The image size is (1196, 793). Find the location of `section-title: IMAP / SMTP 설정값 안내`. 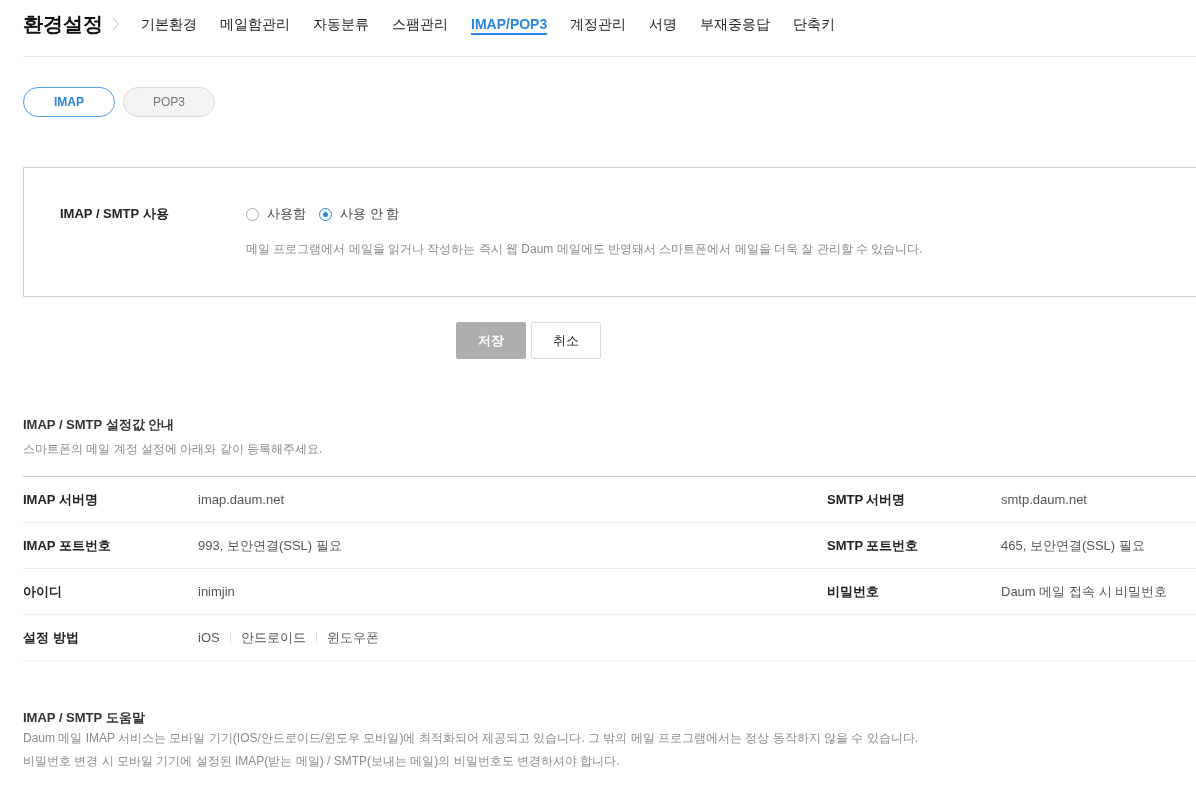

section-title: IMAP / SMTP 설정값 안내 is located at coordinates (99, 425).